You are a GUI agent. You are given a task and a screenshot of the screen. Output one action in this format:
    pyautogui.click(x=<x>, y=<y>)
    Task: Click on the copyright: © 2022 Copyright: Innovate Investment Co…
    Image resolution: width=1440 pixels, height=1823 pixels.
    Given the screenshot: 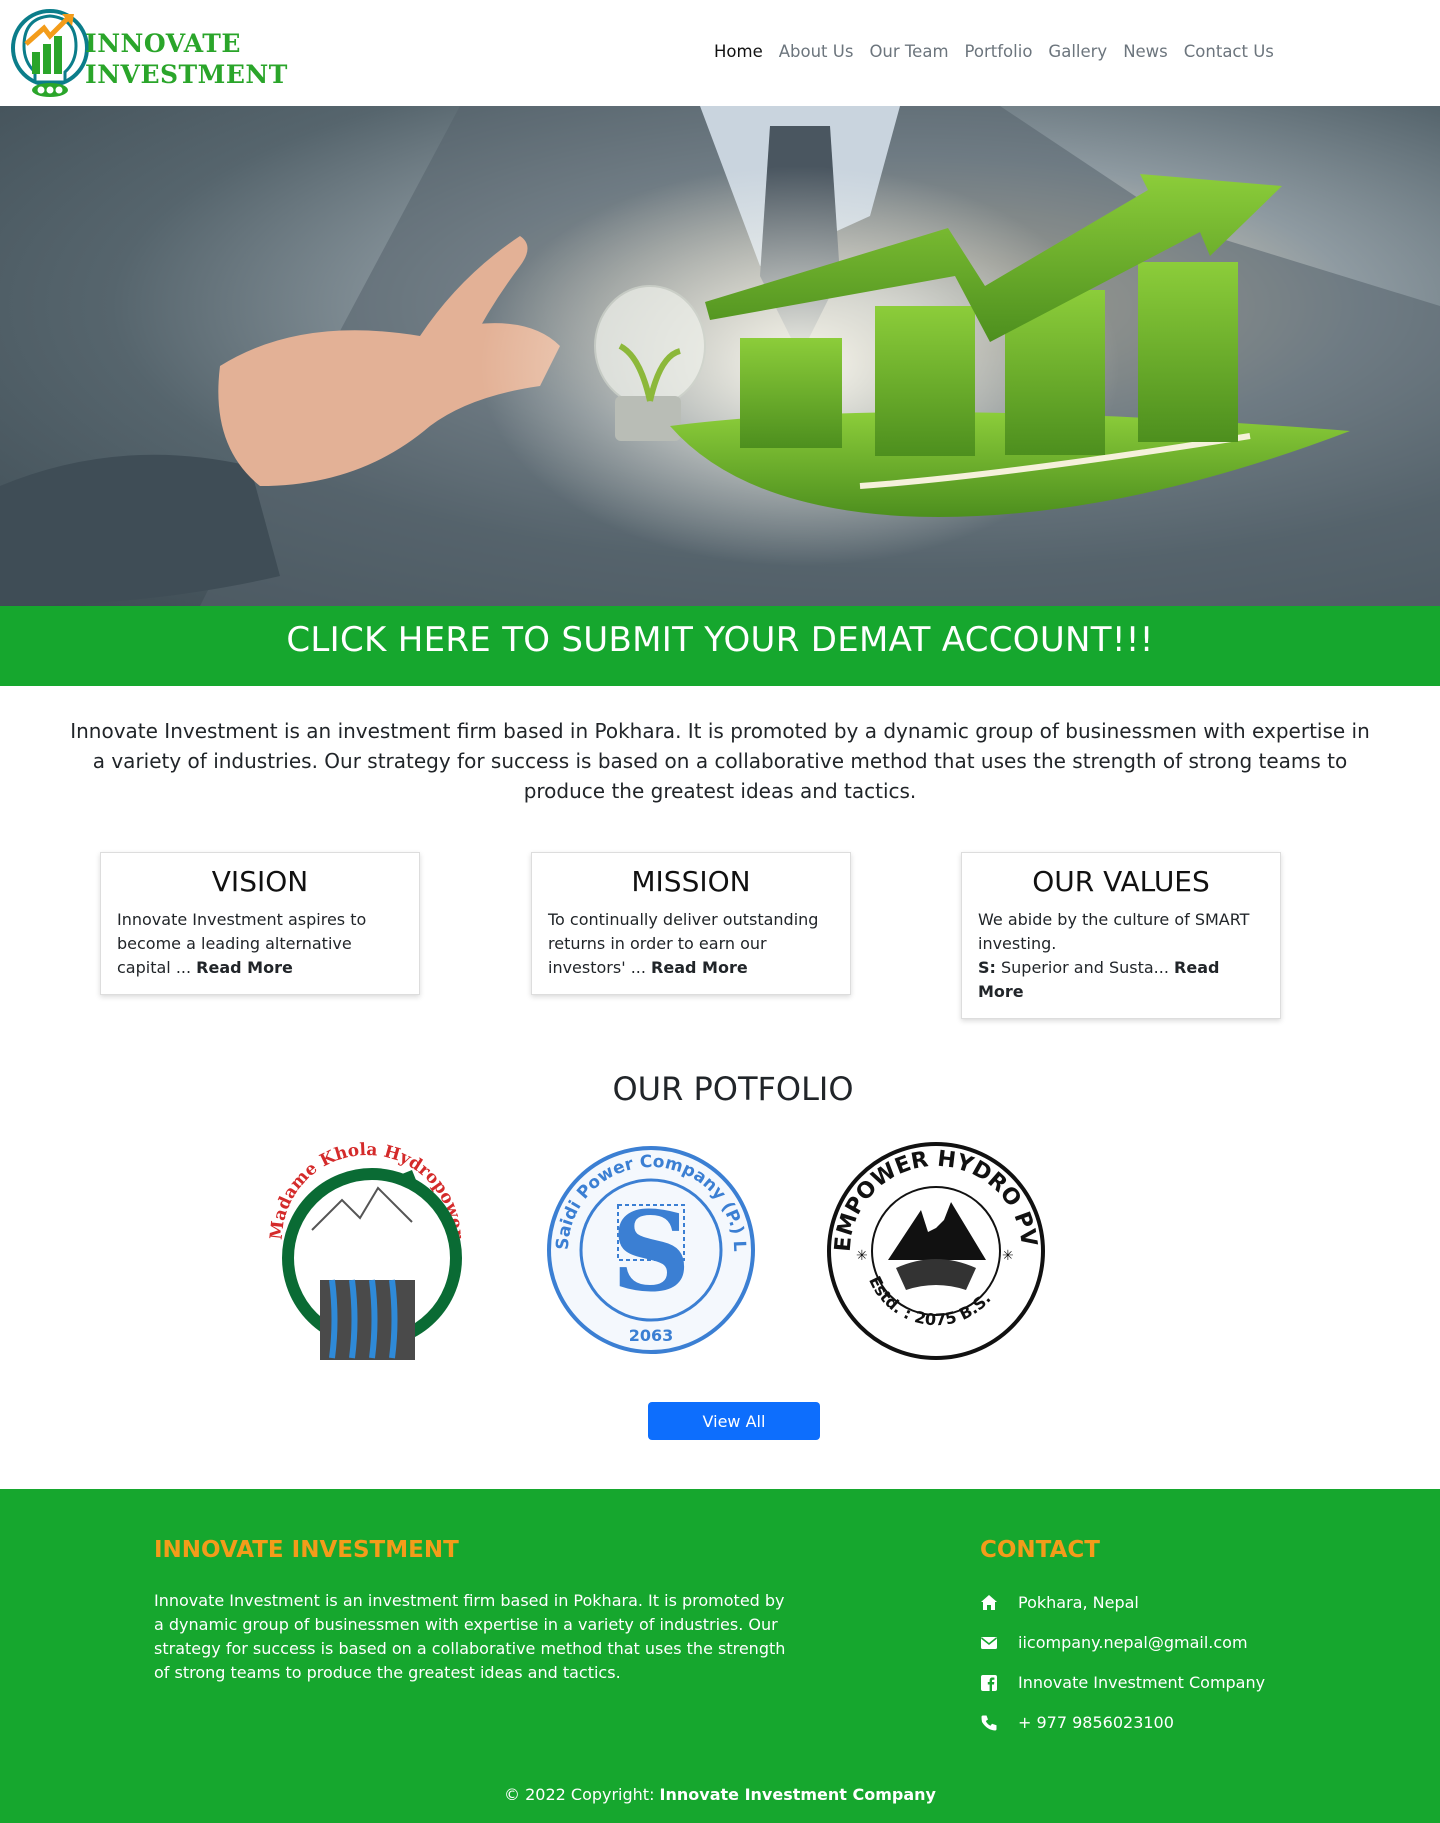 What is the action you would take?
    pyautogui.click(x=720, y=1794)
    